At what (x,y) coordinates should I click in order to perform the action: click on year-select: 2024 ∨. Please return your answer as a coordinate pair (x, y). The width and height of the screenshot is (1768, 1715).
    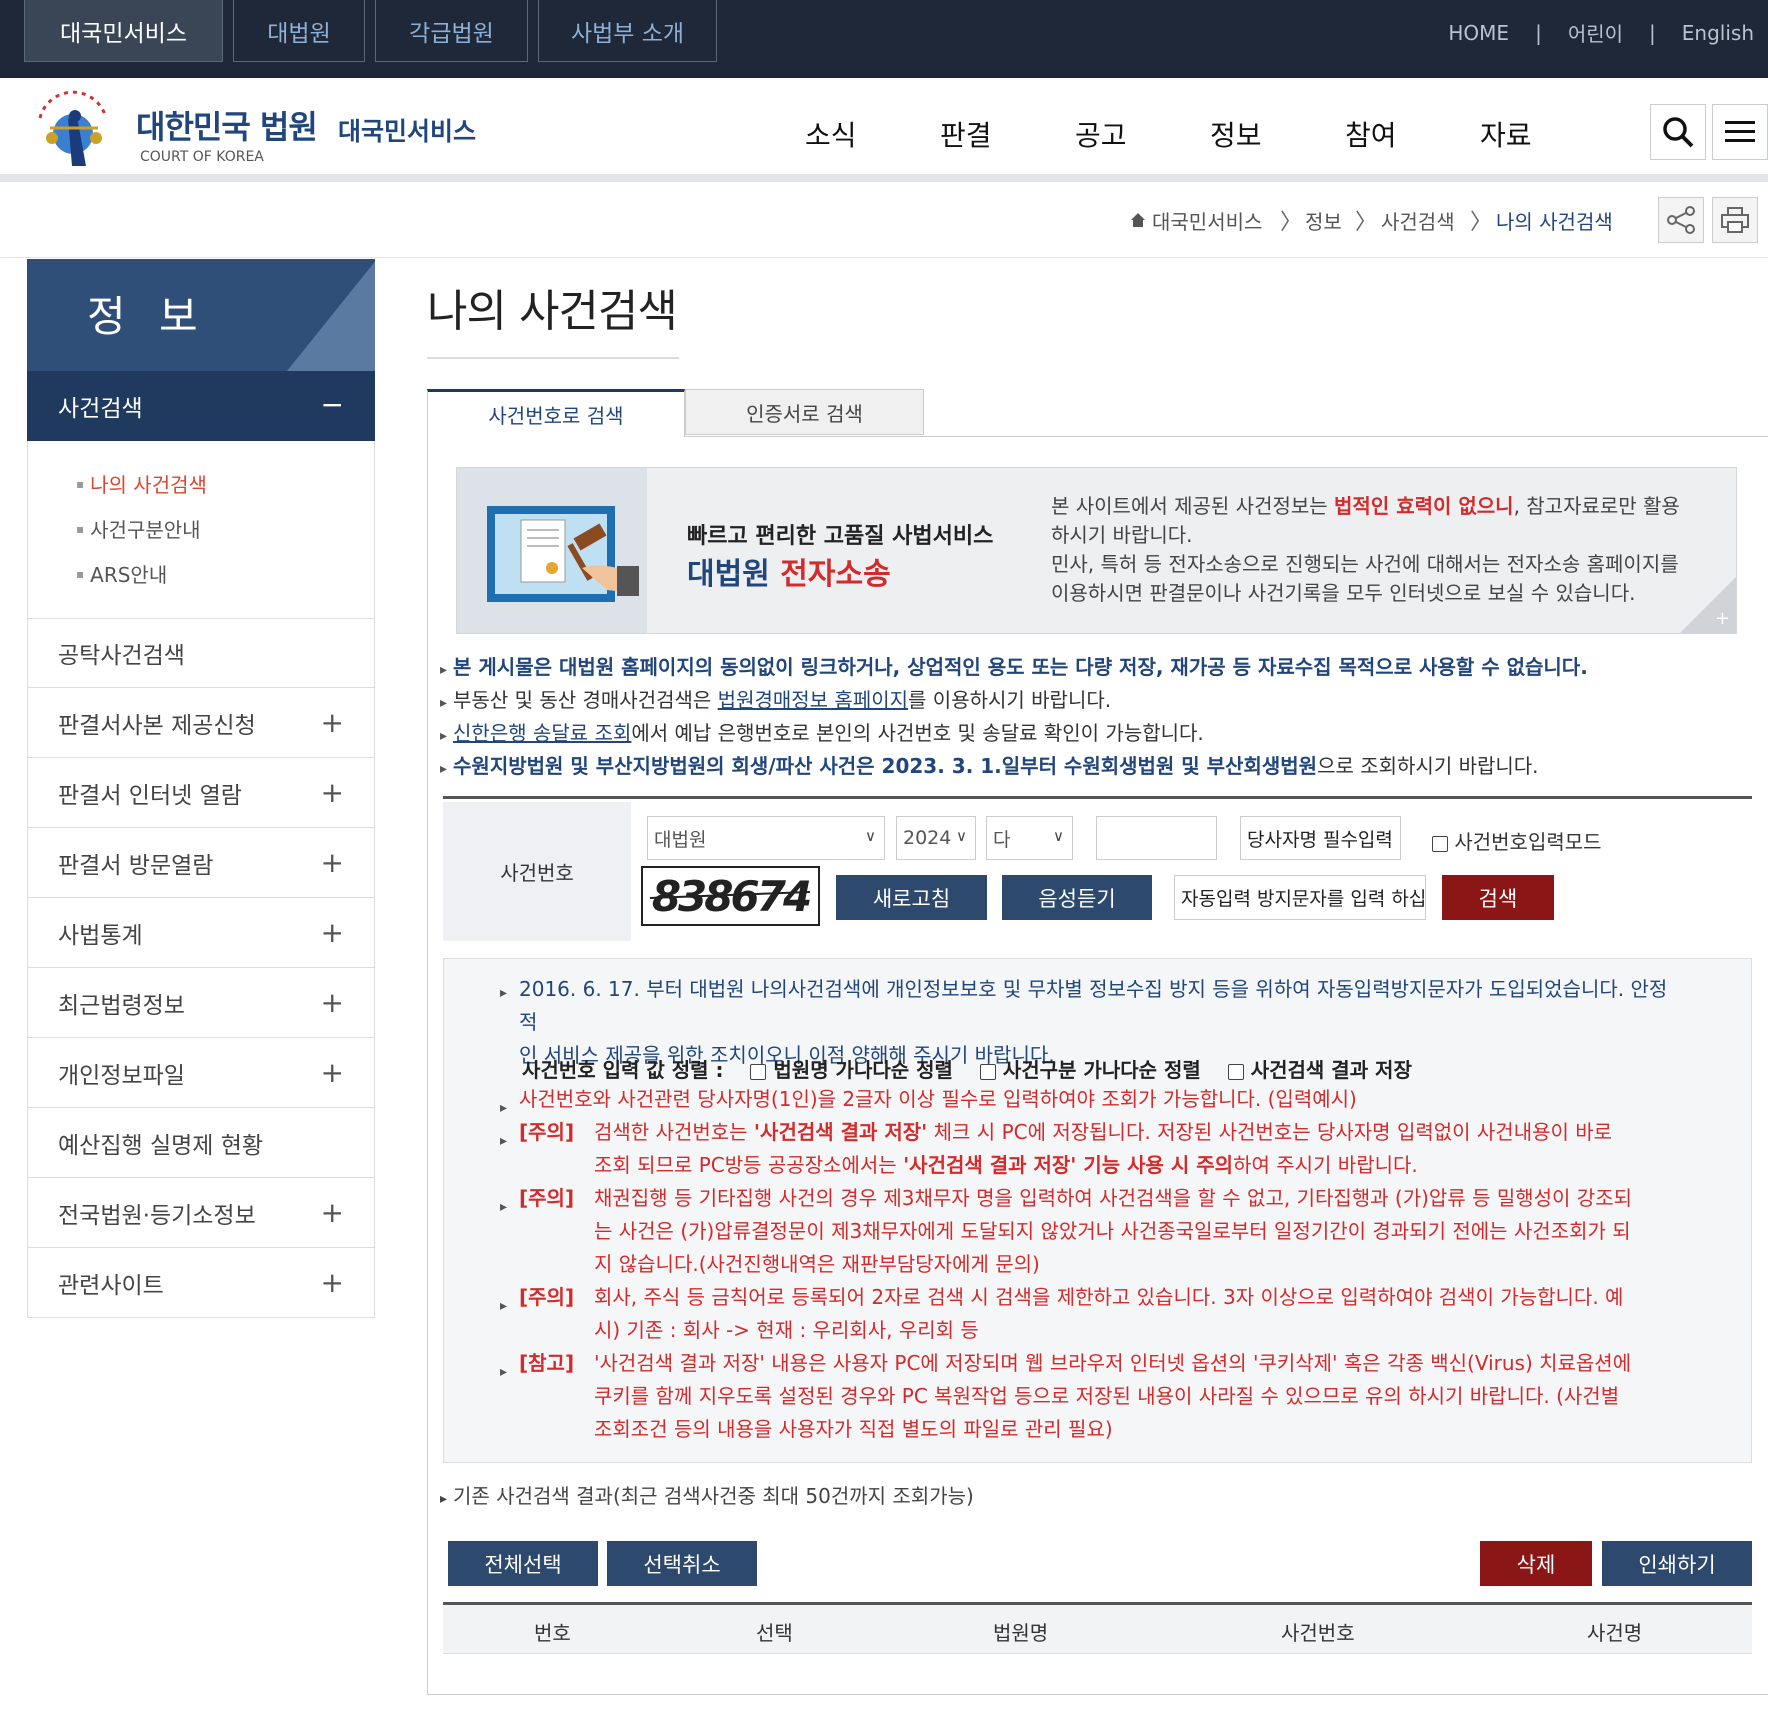
    Looking at the image, I should click on (936, 838).